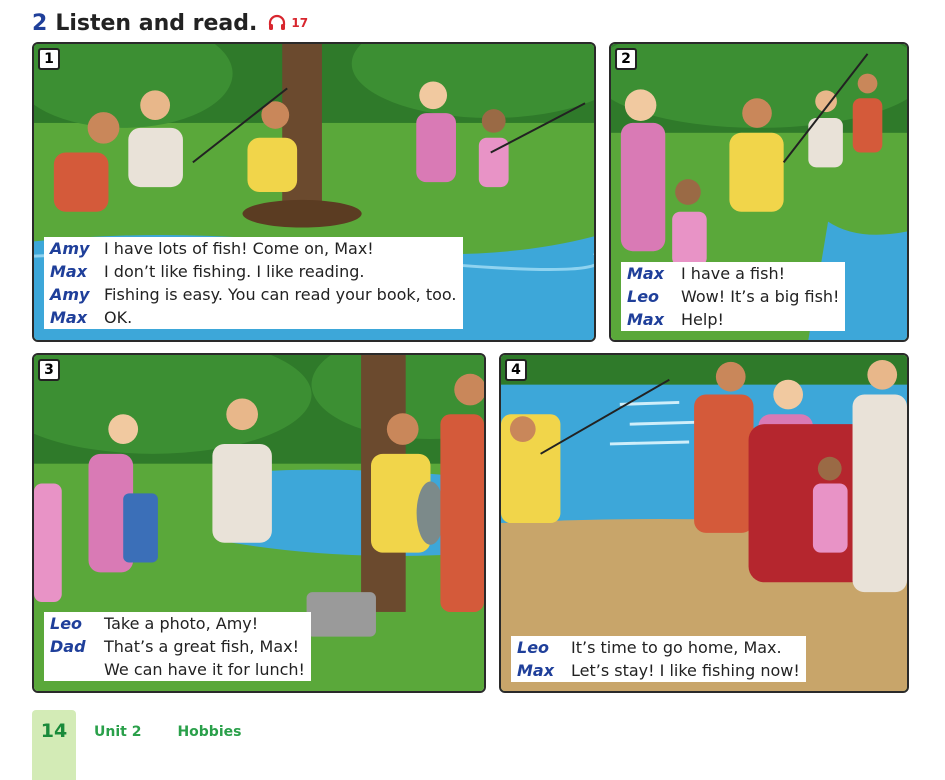 The height and width of the screenshot is (780, 945). I want to click on speaker-name: Dad, so click(68, 646).